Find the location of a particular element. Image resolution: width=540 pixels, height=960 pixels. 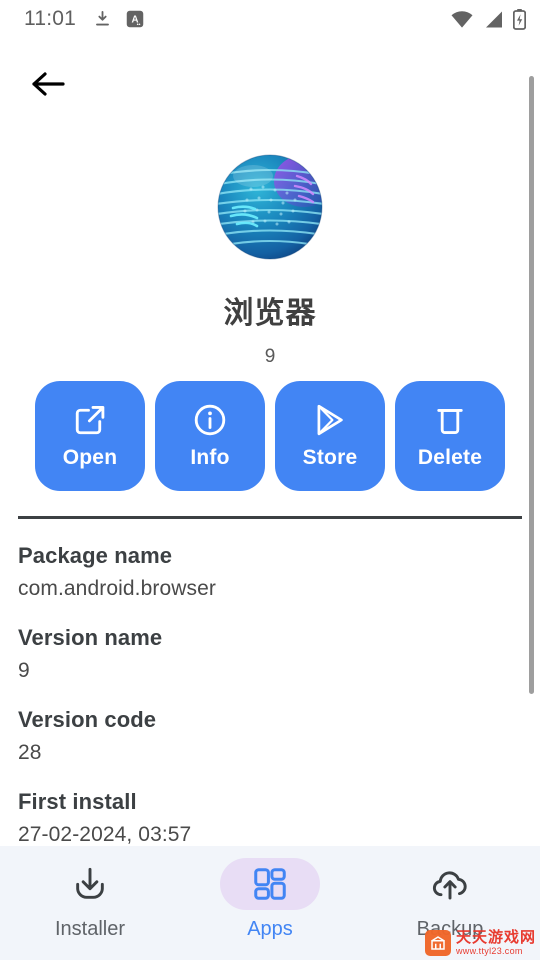

play-store-icon is located at coordinates (330, 420).